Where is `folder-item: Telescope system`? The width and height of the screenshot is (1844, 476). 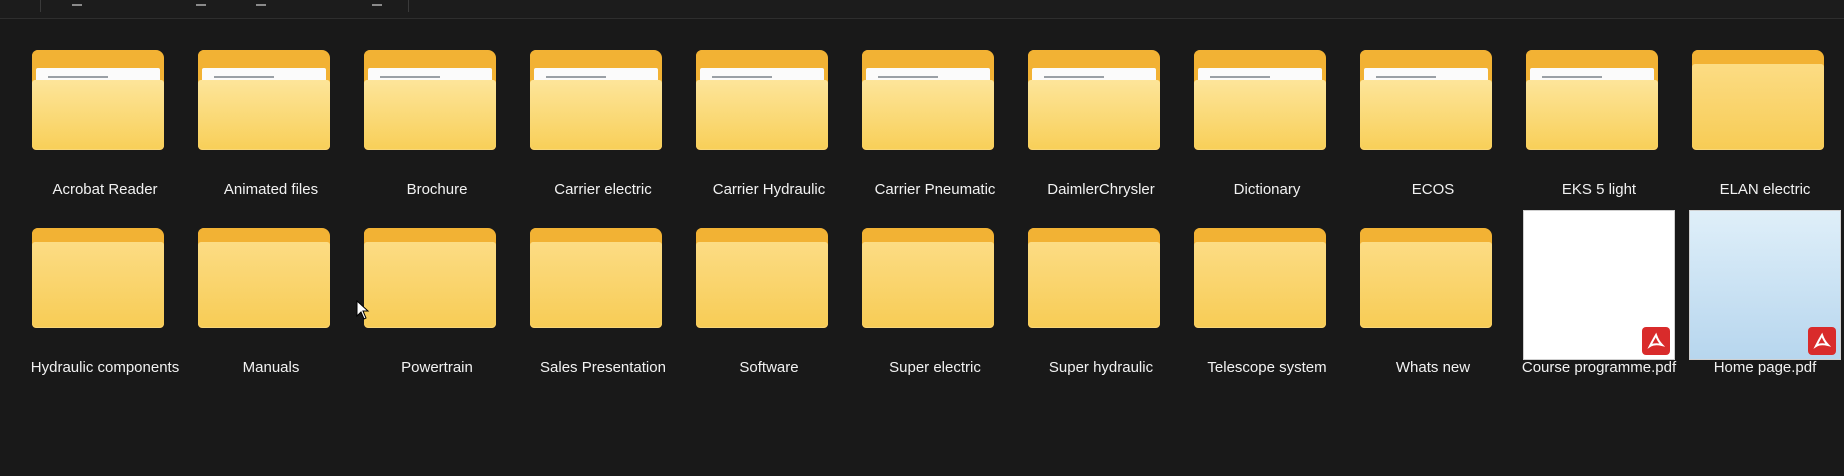 folder-item: Telescope system is located at coordinates (1267, 309).